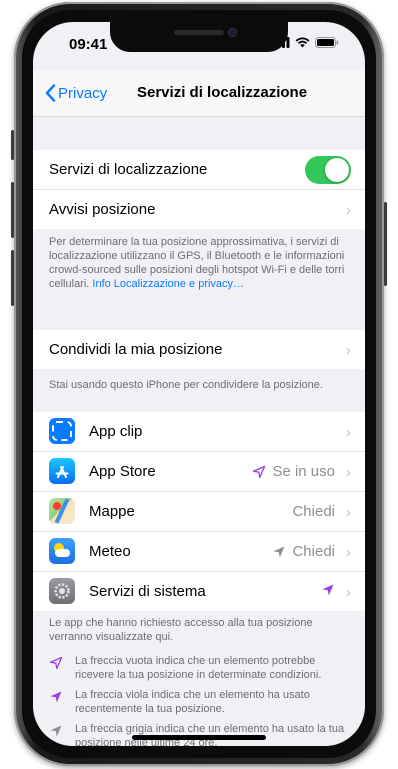 Image resolution: width=398 pixels, height=769 pixels. Describe the element at coordinates (83, 93) in the screenshot. I see `back-label: Privacy` at that location.